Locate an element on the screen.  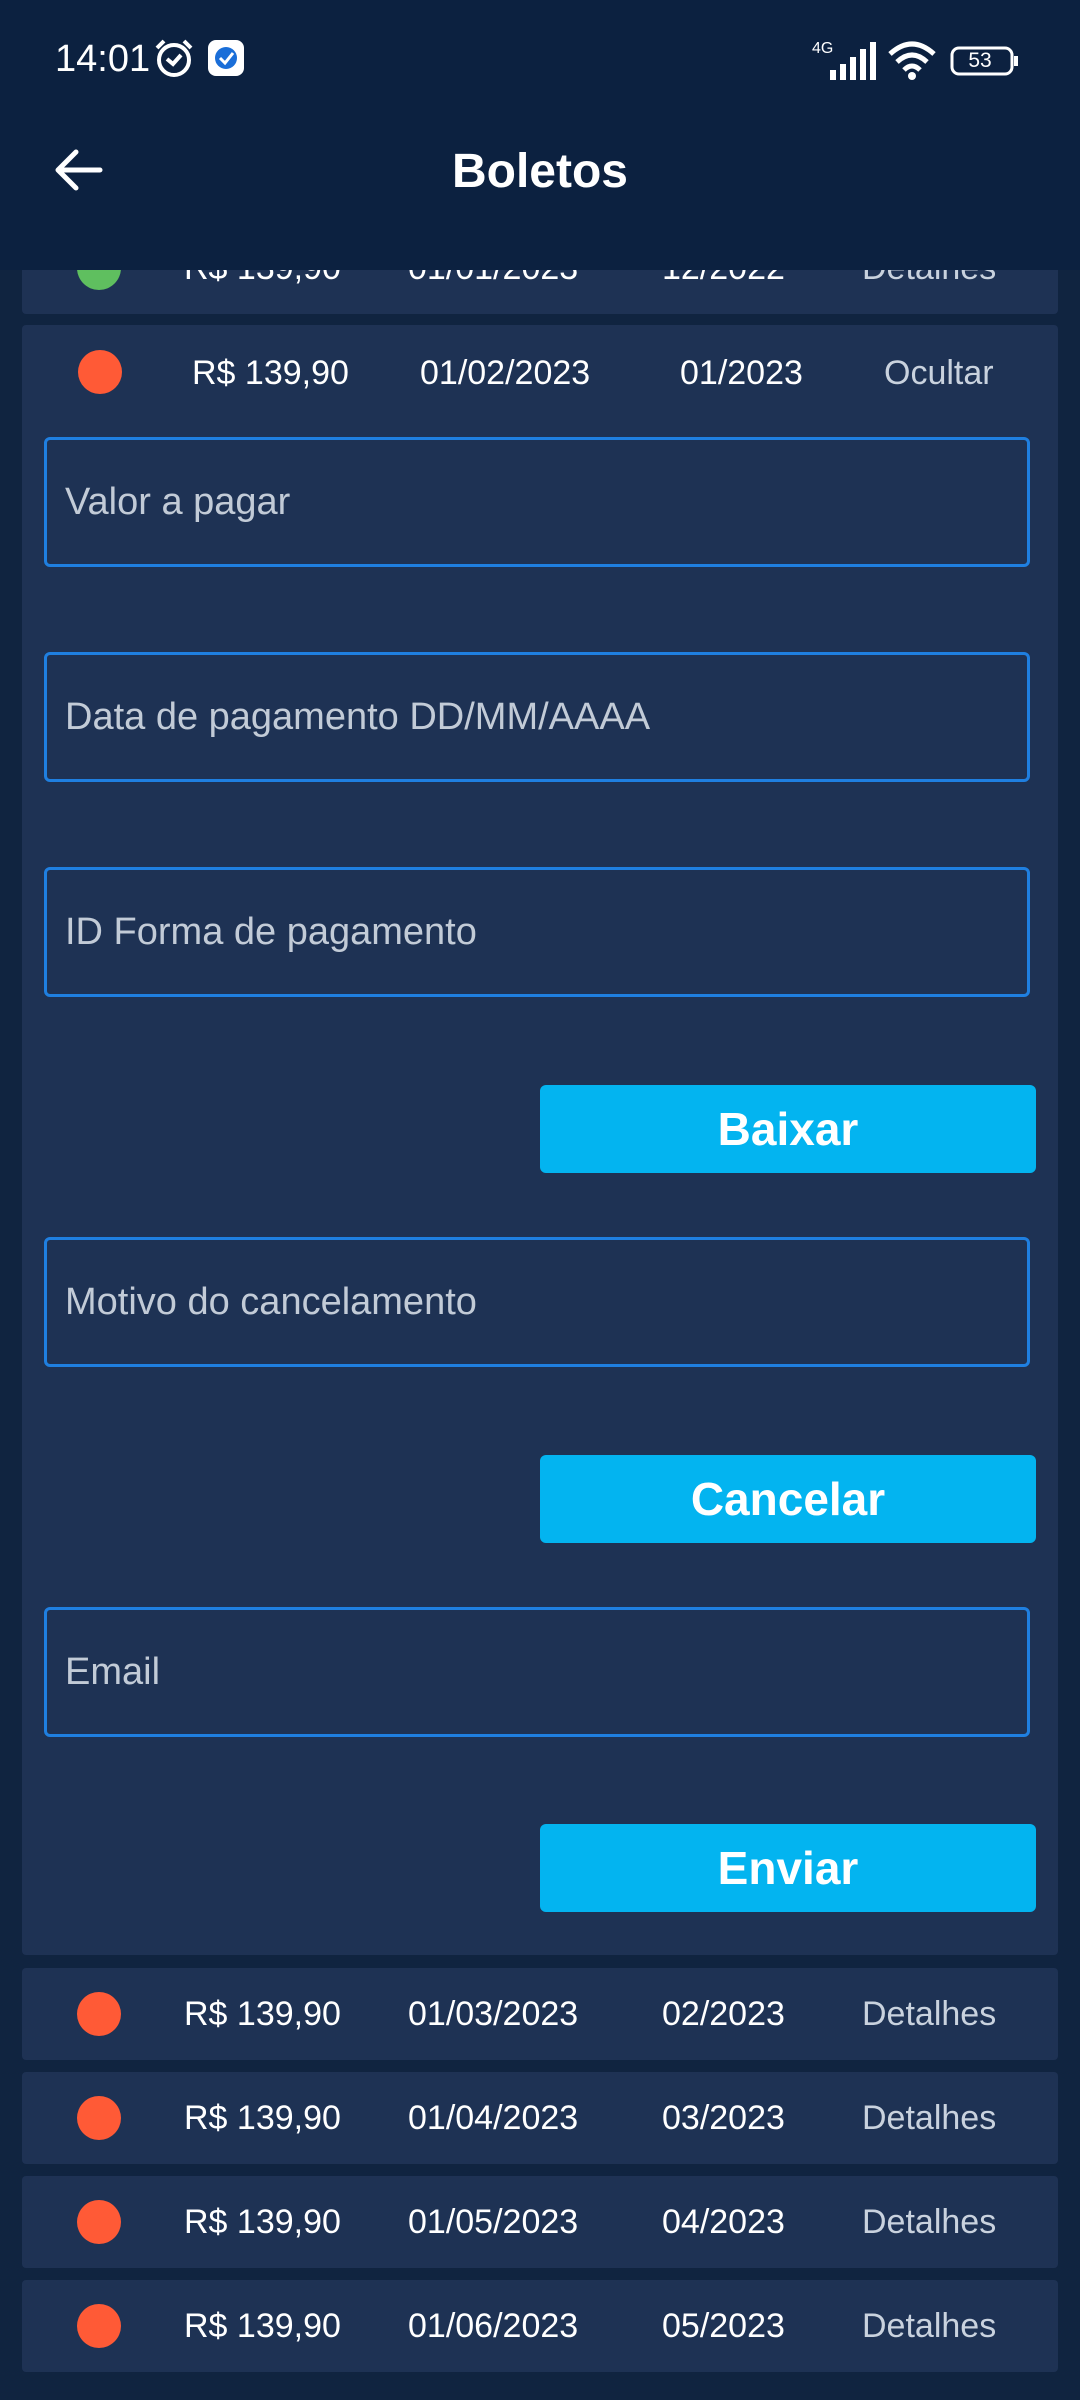
boleto-due-date: 01/05/2023 is located at coordinates (493, 2222).